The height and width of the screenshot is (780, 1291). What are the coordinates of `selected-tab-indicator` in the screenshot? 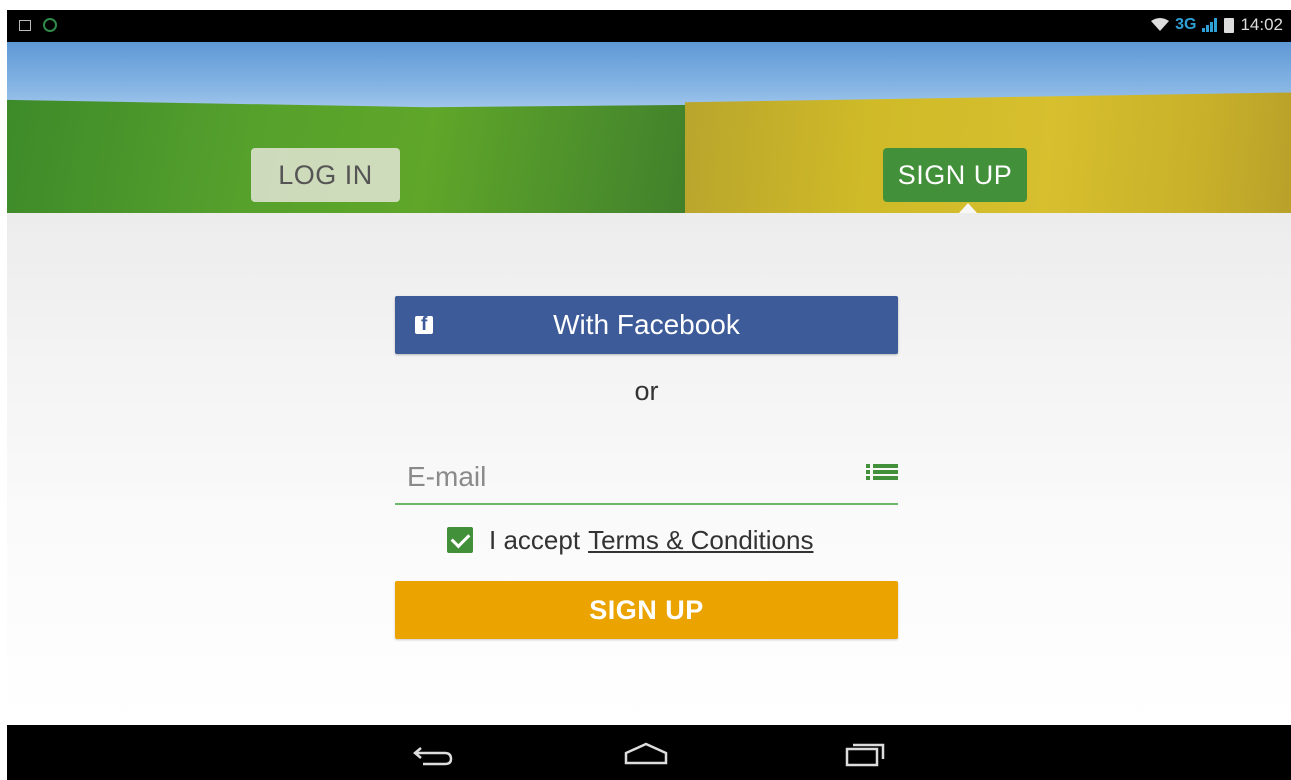 It's located at (968, 208).